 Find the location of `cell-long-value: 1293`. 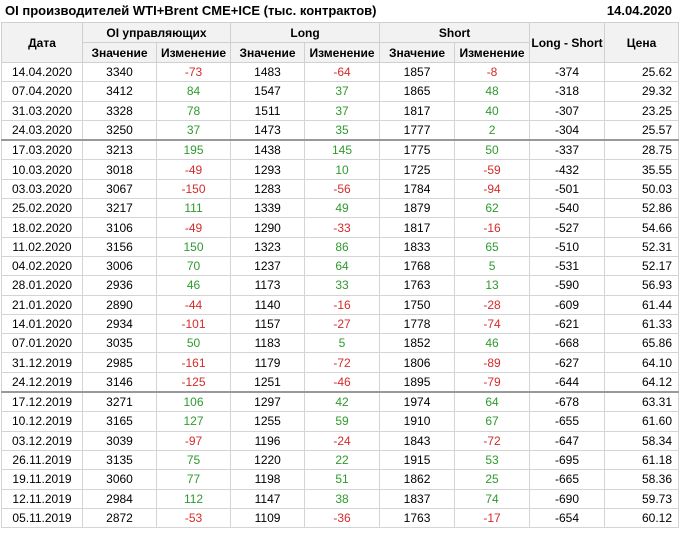

cell-long-value: 1293 is located at coordinates (268, 169).